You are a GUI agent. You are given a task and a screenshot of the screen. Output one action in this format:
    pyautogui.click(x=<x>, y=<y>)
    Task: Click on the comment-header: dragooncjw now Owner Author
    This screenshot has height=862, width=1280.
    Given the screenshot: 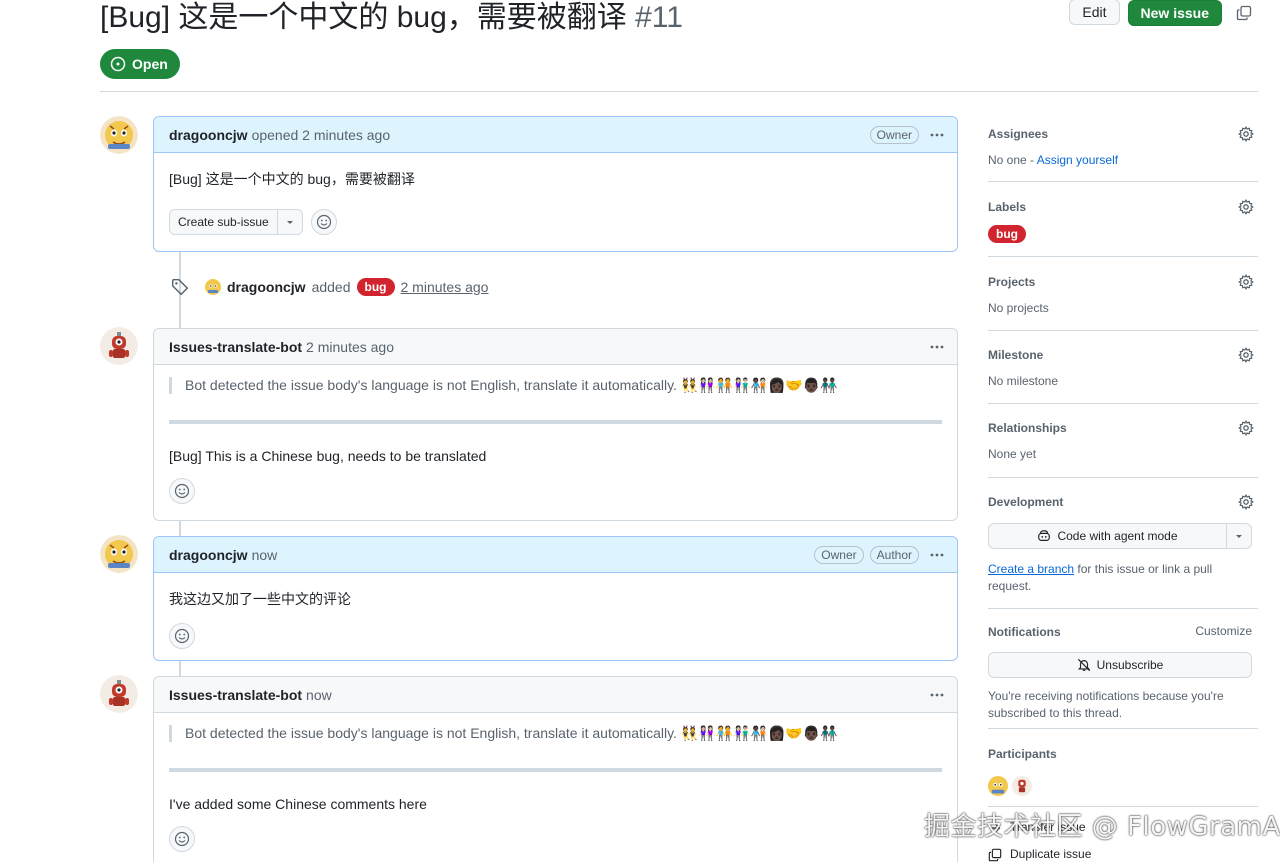 What is the action you would take?
    pyautogui.click(x=555, y=555)
    